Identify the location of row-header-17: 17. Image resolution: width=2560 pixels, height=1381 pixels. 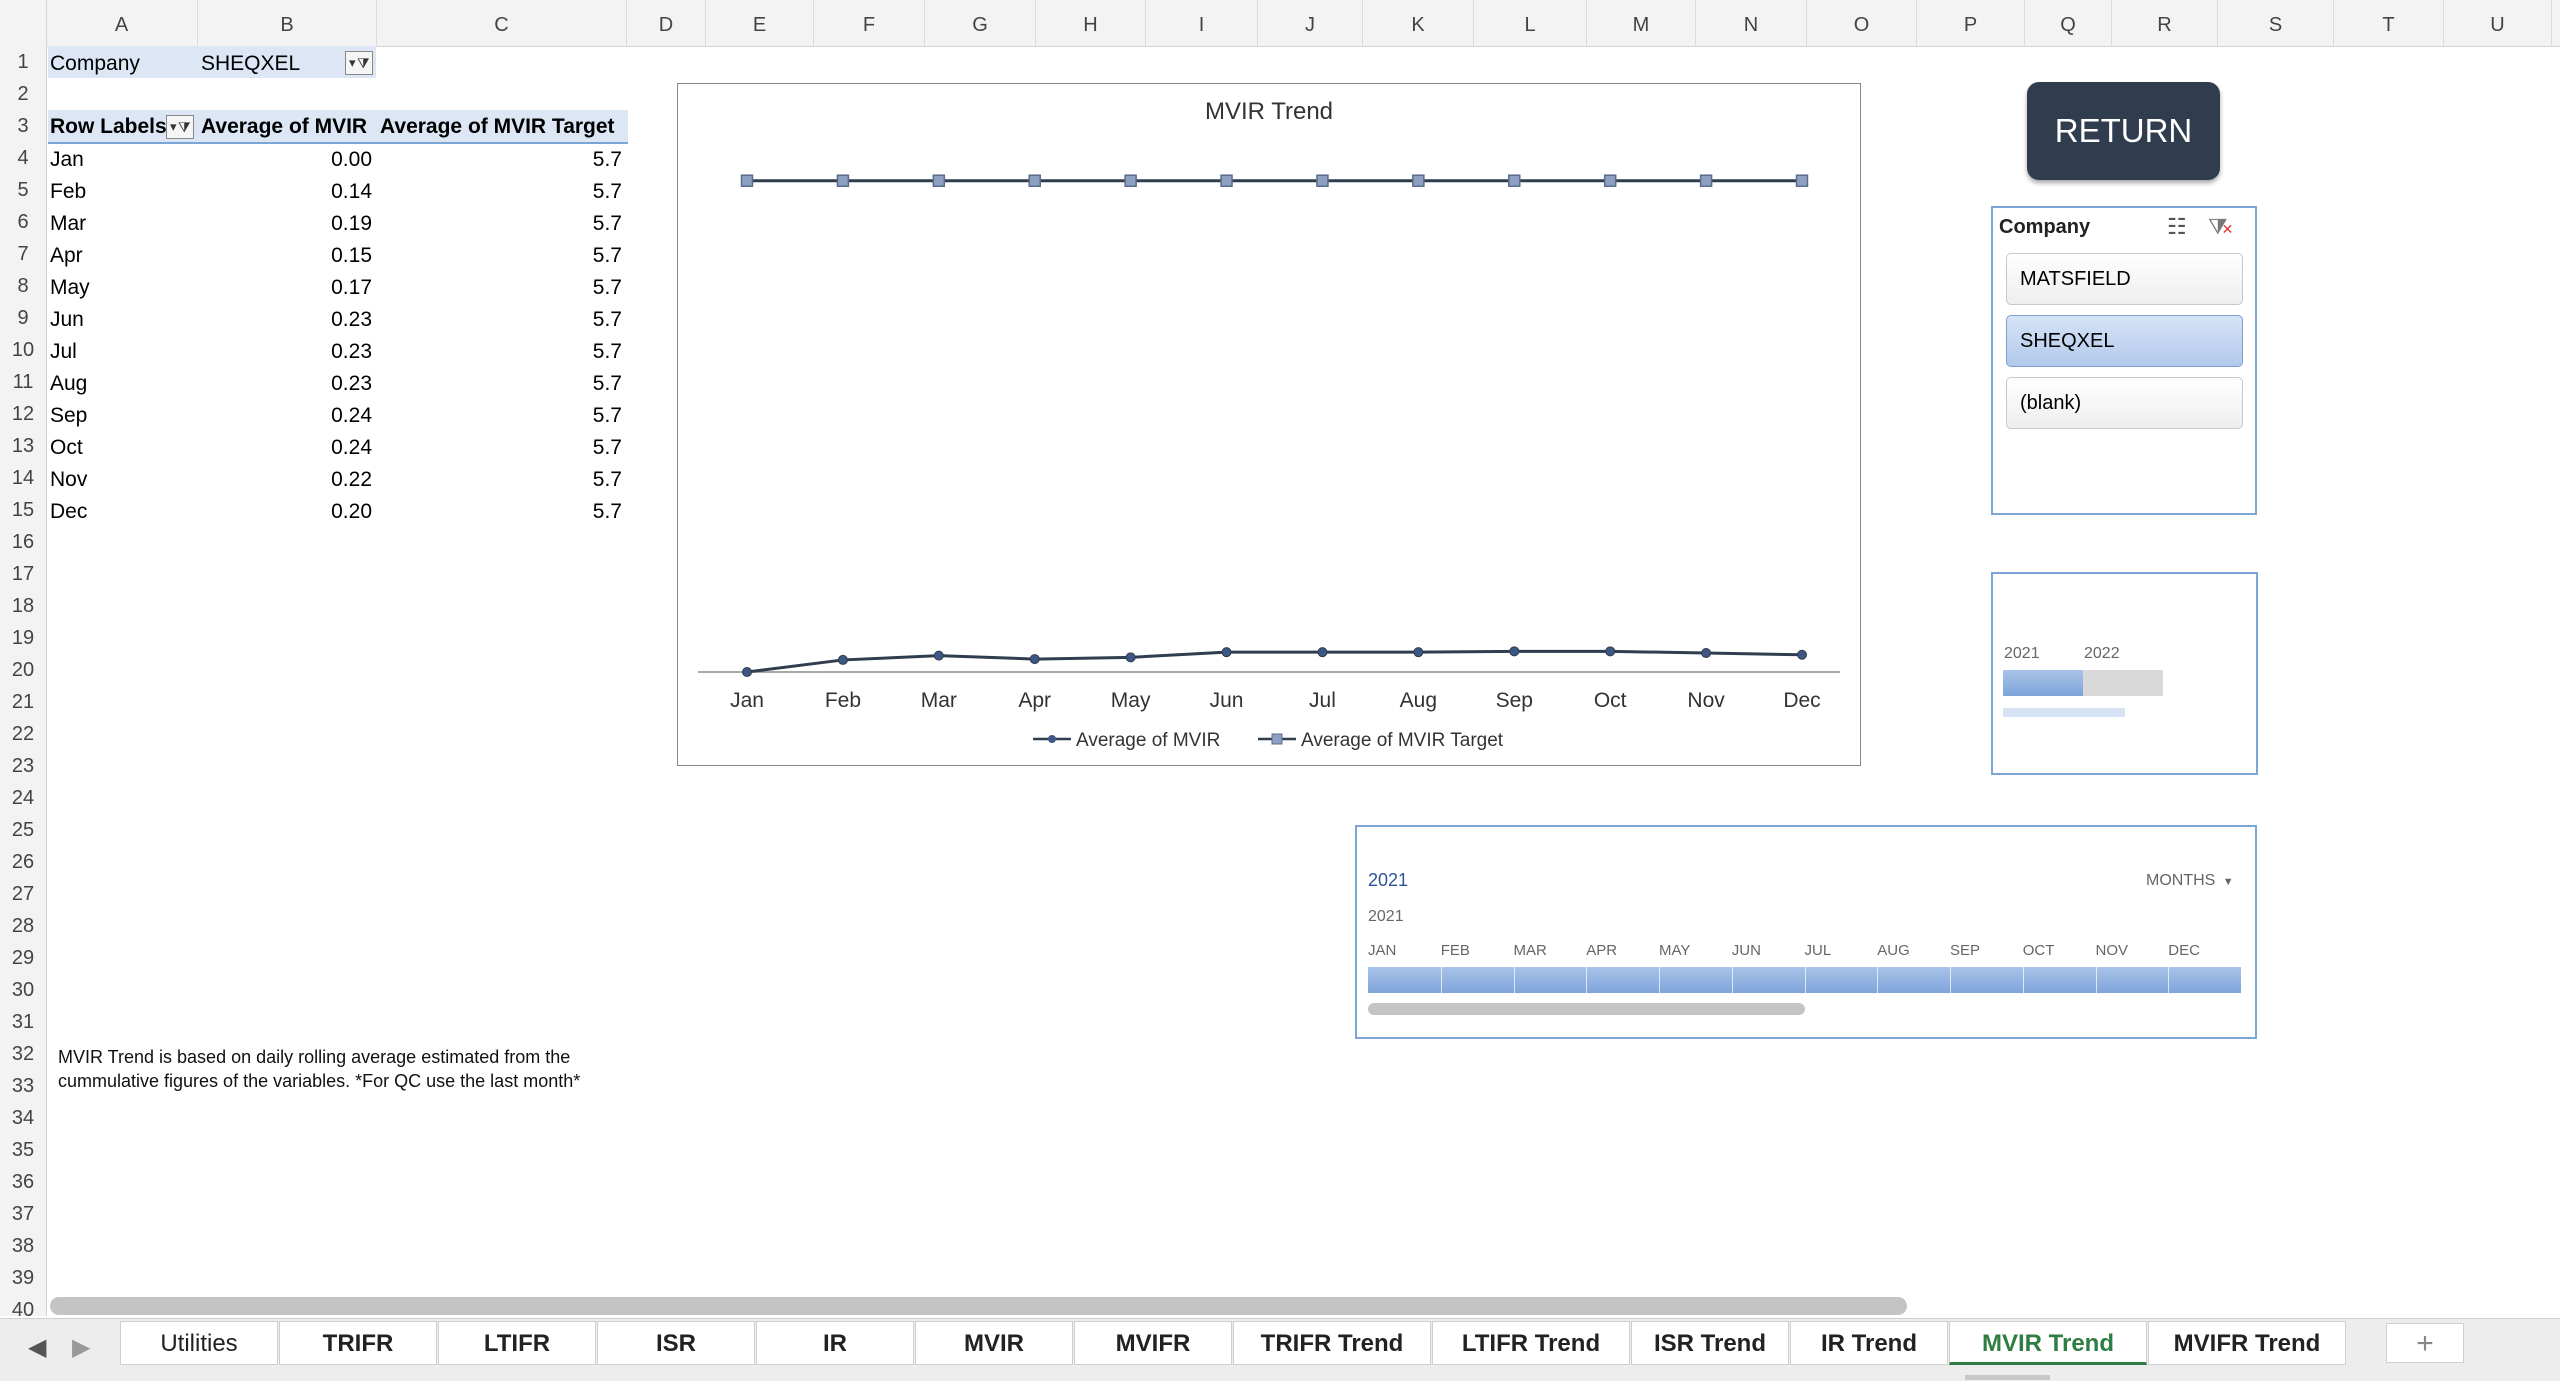
(23, 574).